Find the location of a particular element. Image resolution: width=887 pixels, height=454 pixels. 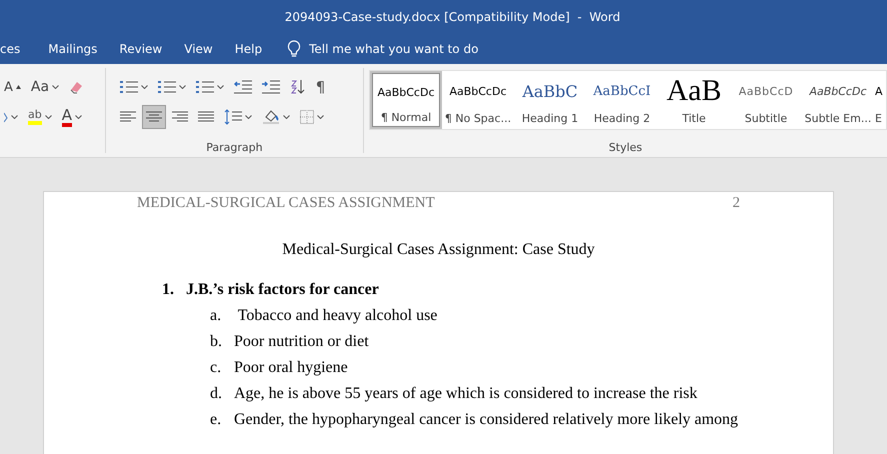

sort-icon is located at coordinates (298, 87).